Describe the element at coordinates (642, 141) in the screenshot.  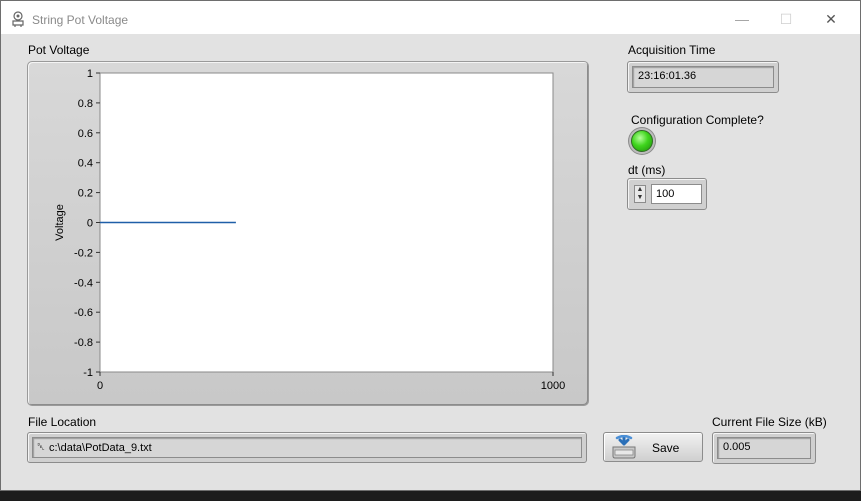
I see `config-complete-led` at that location.